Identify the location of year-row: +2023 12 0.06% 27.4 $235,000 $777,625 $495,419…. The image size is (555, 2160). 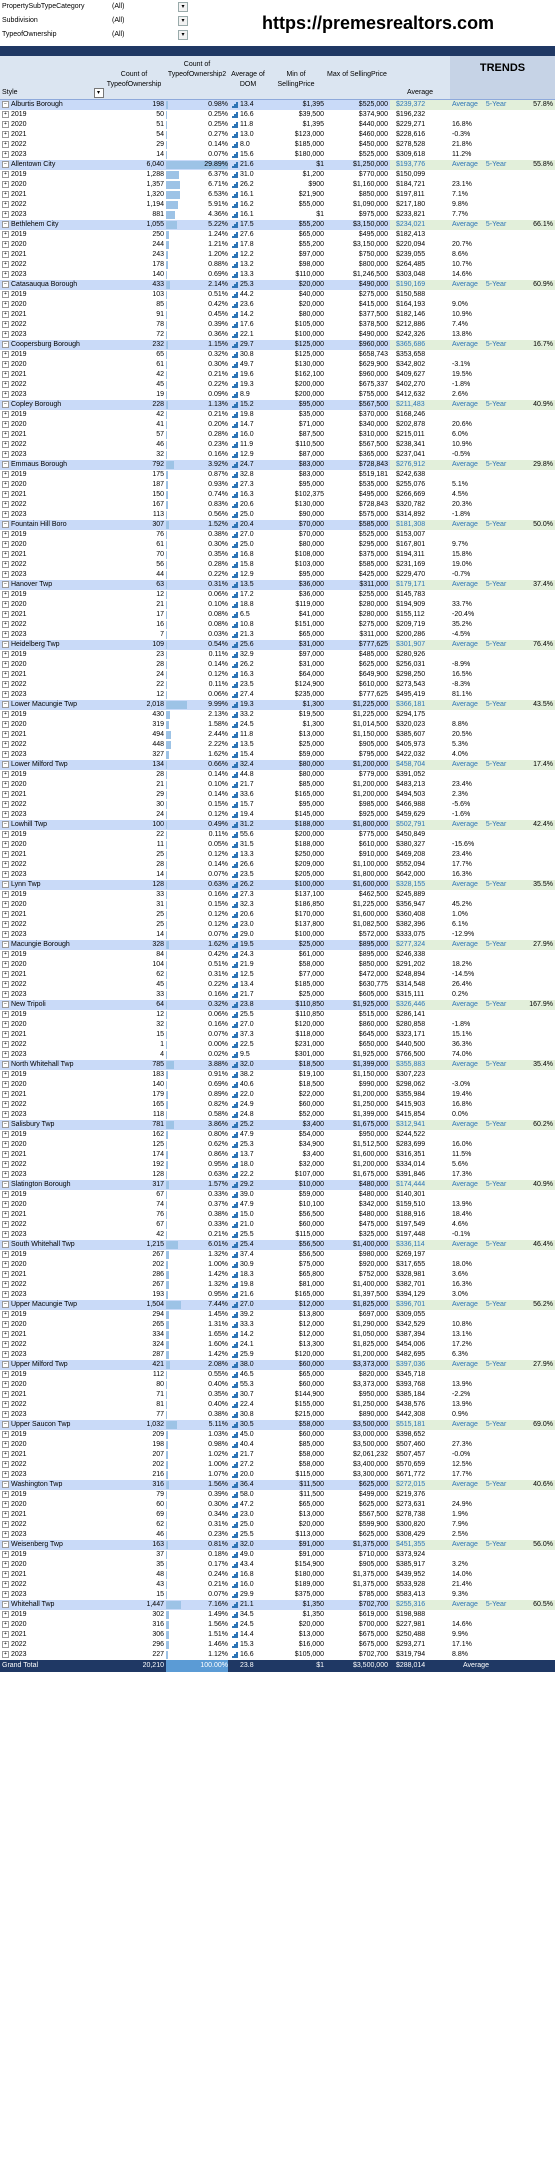
(277, 695).